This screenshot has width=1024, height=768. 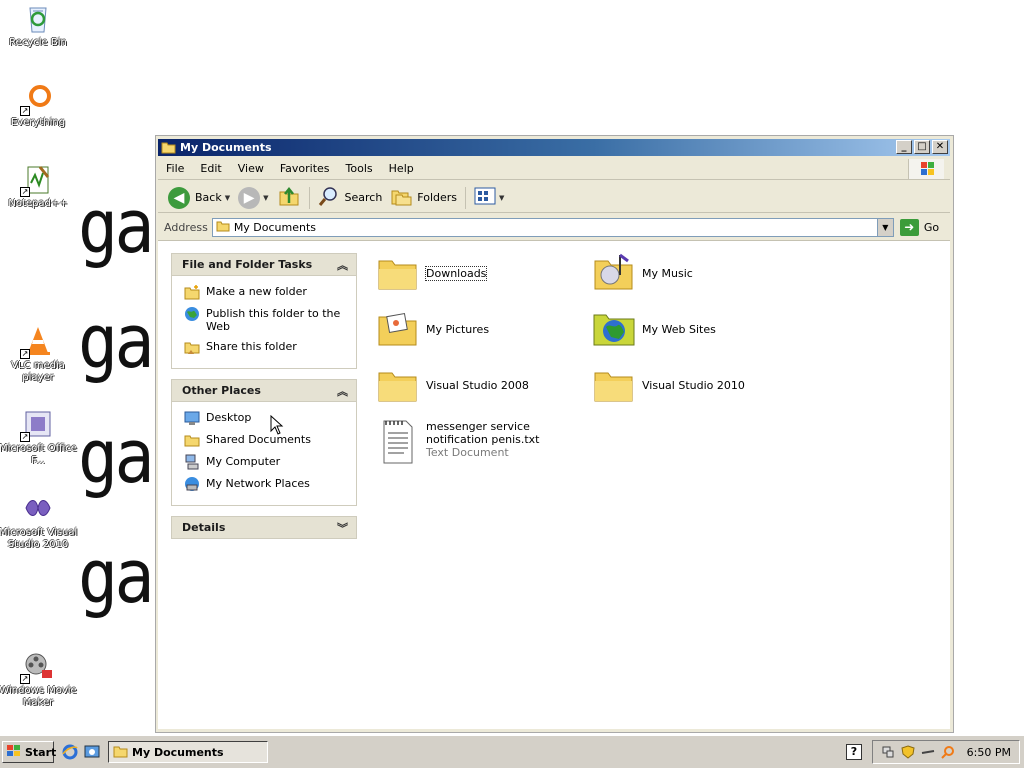 I want to click on file-item-visual-studio-2008: Visual Studio 2008, so click(x=452, y=385).